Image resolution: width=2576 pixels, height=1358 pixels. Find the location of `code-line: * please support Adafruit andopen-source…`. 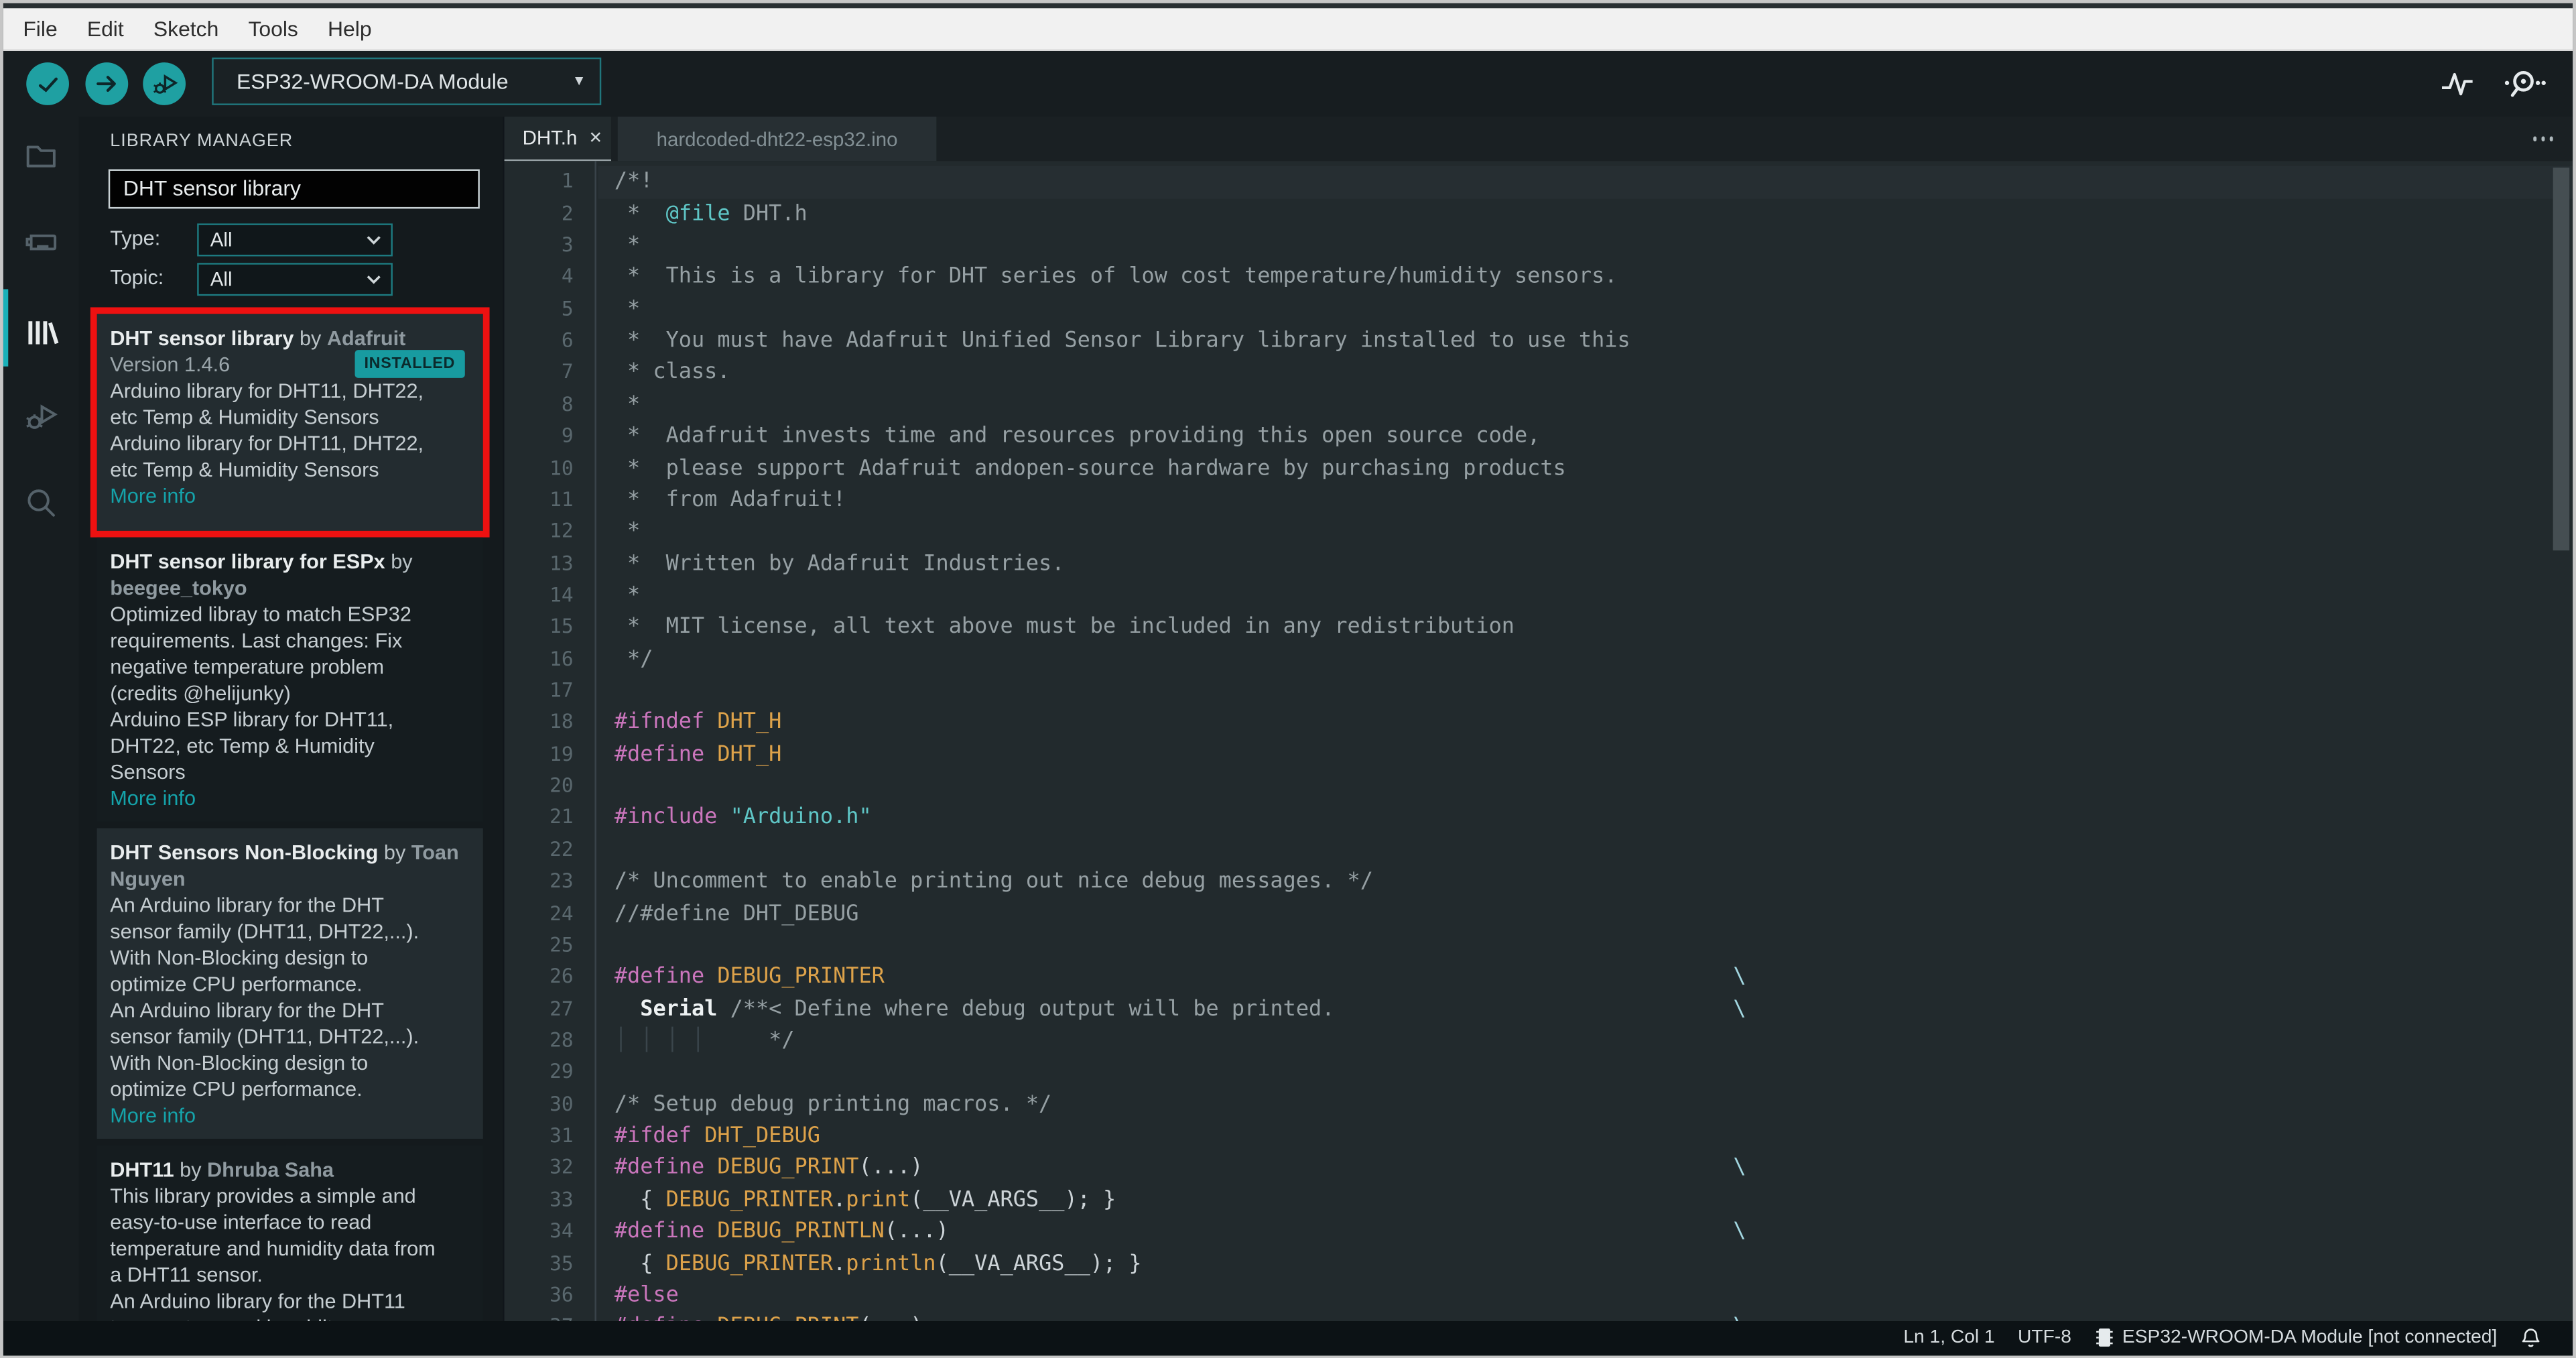

code-line: * please support Adafruit andopen-source… is located at coordinates (1090, 468).